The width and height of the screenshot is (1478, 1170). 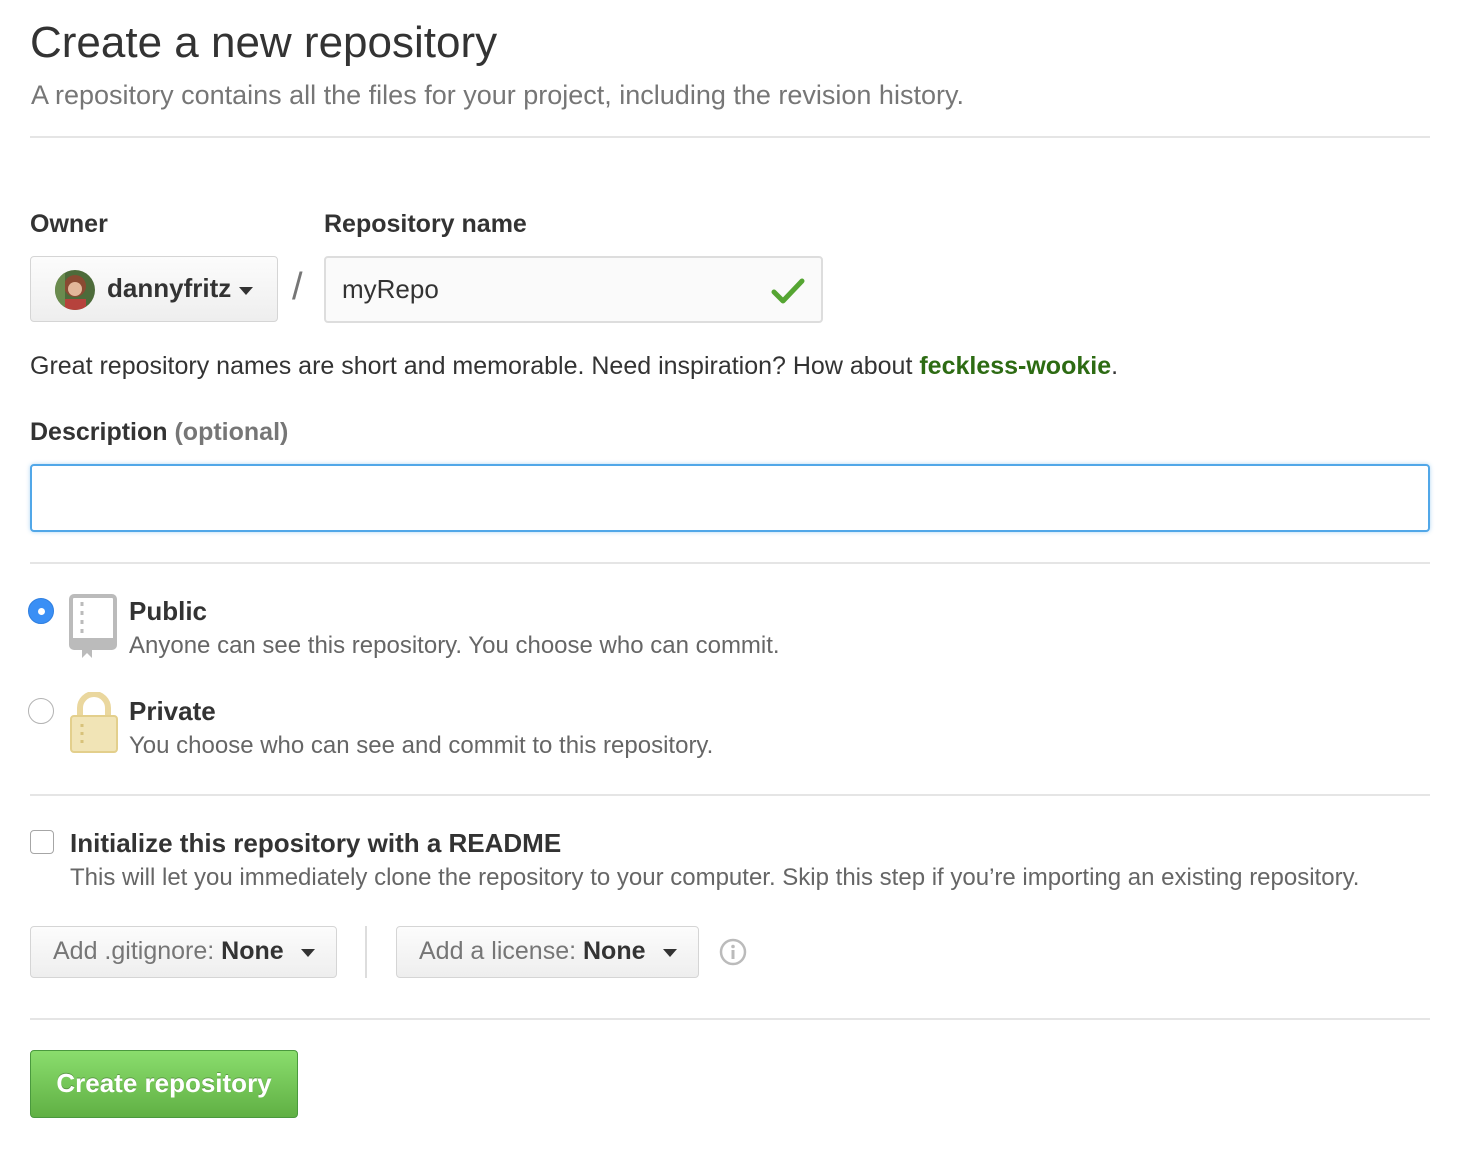 I want to click on license-label: Add a license: None, so click(x=532, y=951).